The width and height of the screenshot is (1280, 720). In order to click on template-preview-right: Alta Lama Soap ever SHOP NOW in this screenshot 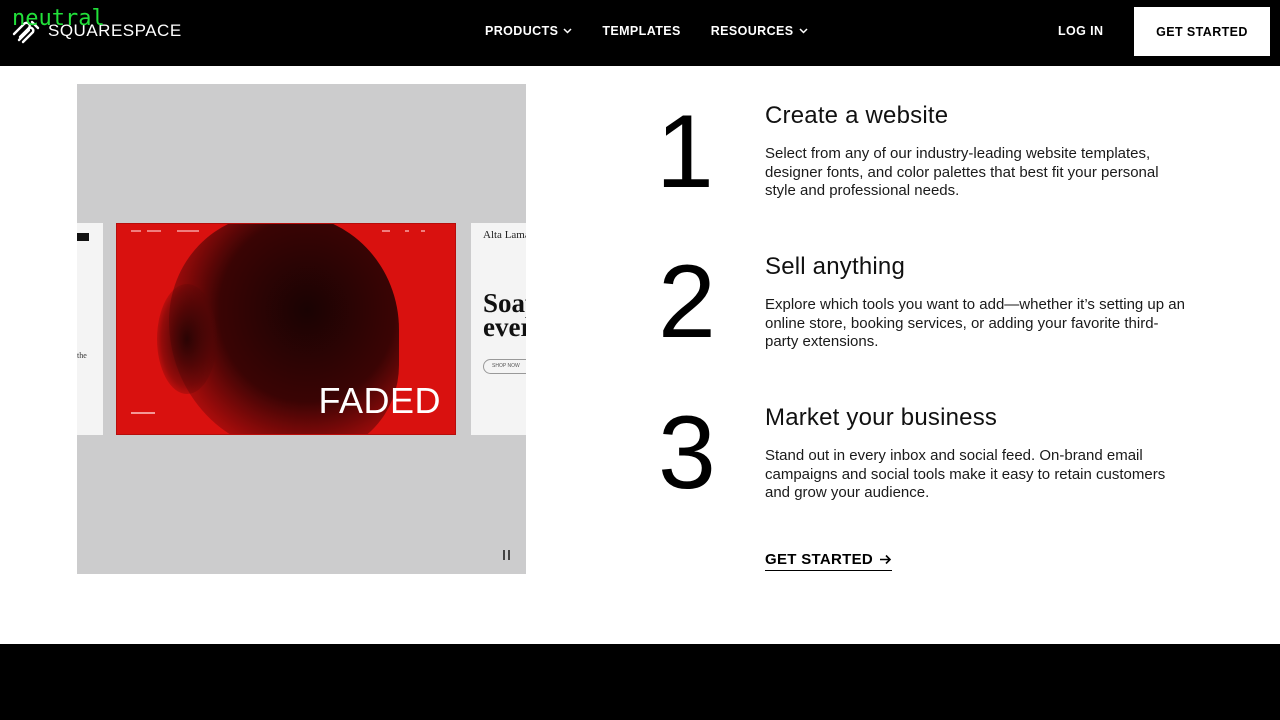, I will do `click(498, 329)`.